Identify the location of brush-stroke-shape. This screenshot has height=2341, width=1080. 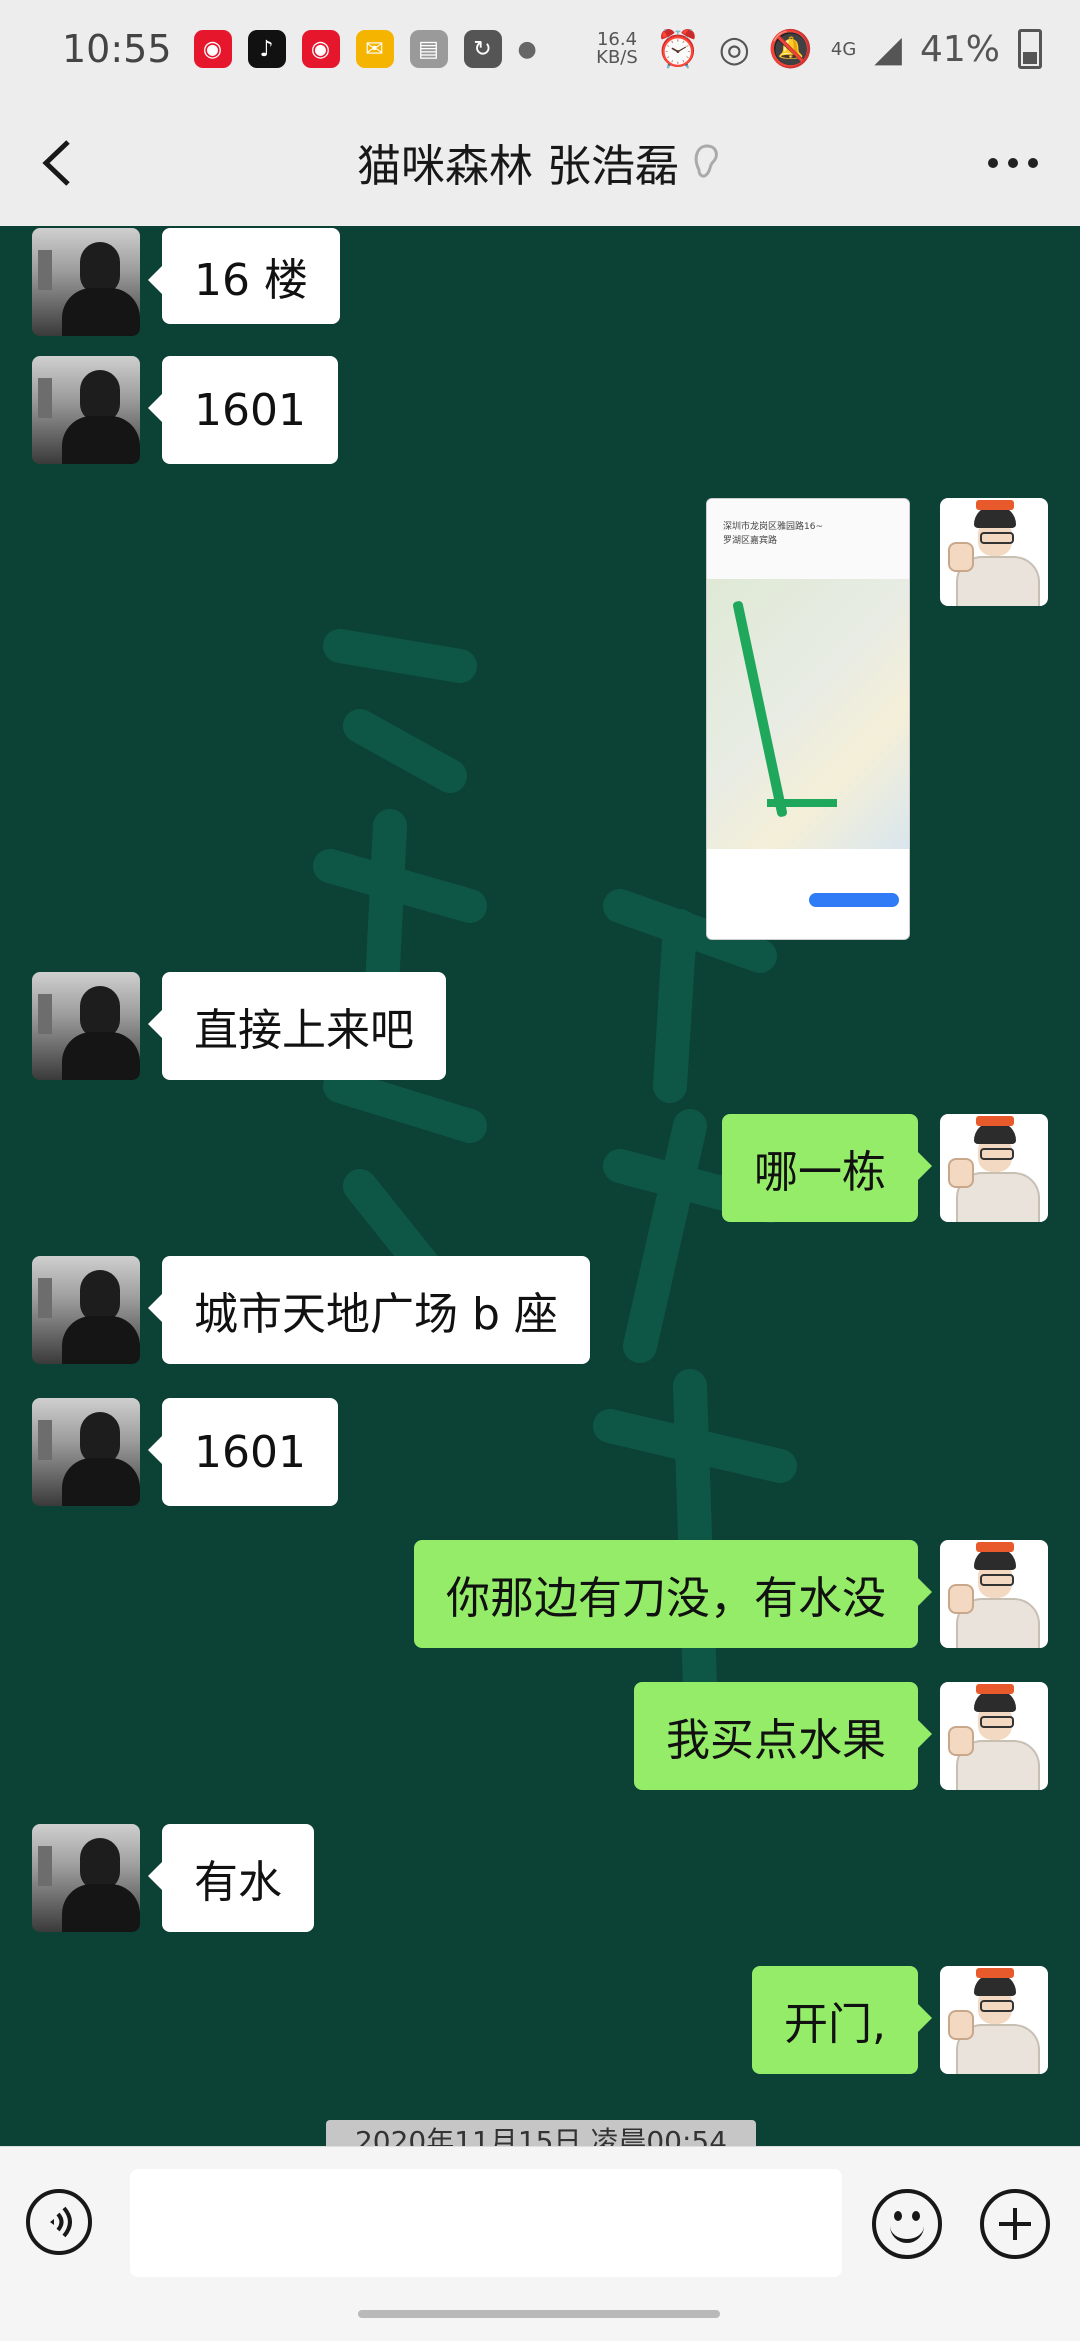
(400, 966).